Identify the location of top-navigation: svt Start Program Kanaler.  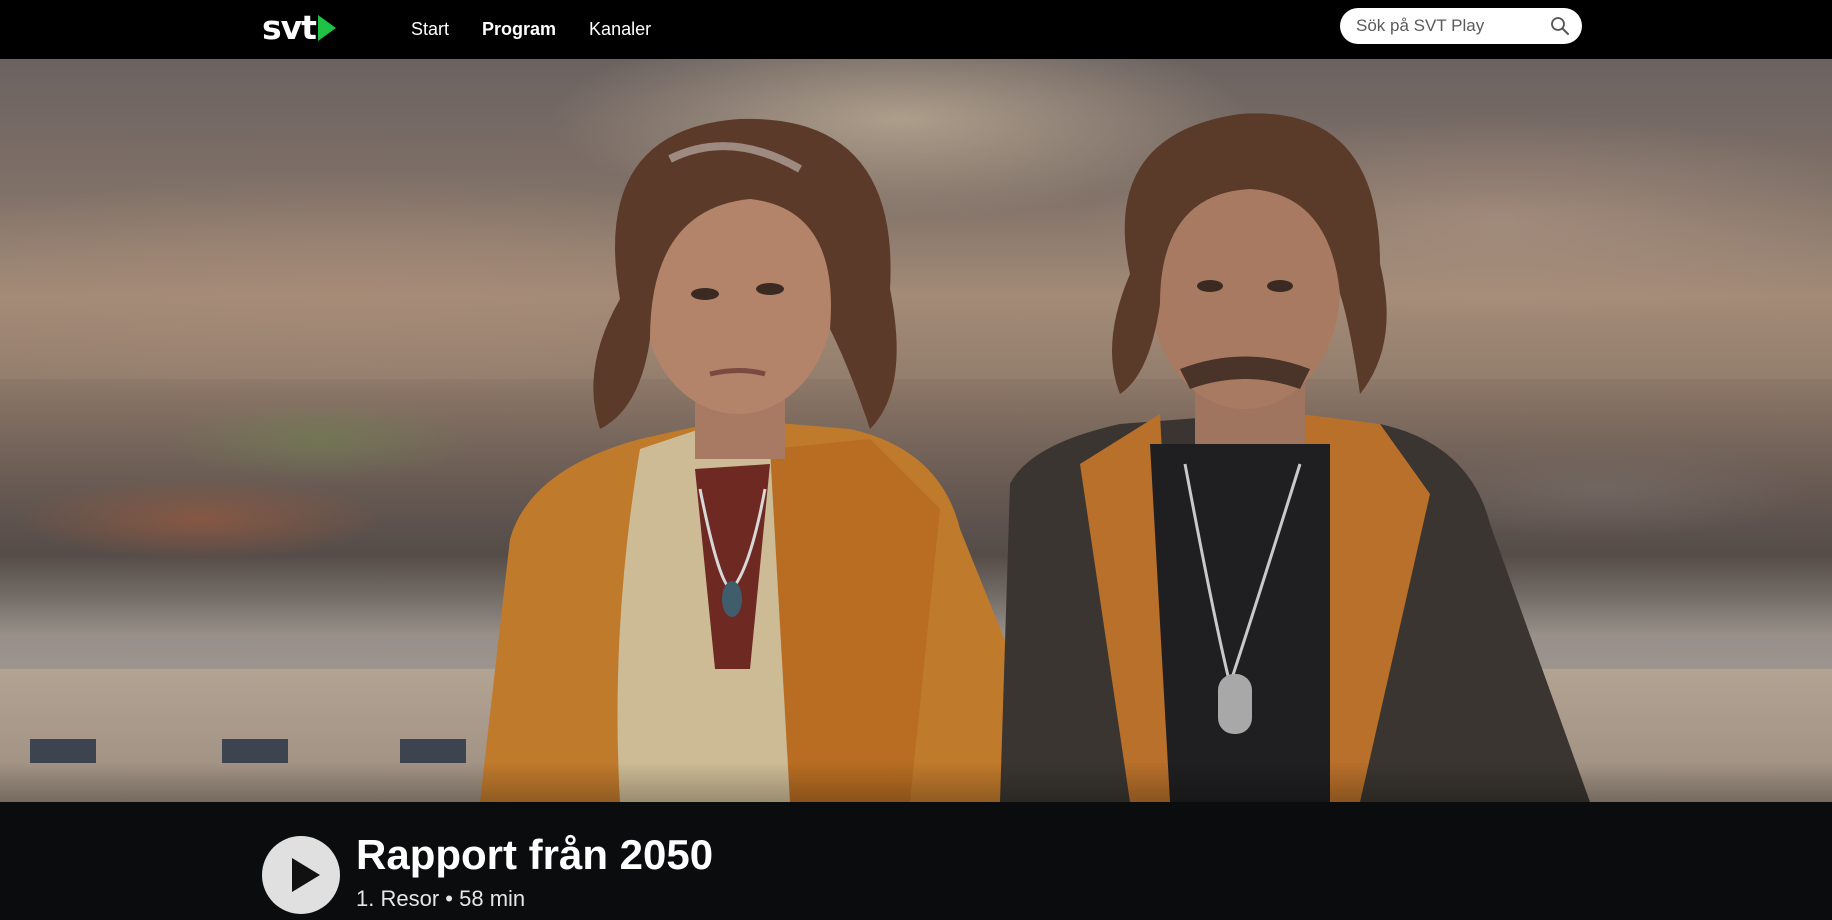
(916, 29).